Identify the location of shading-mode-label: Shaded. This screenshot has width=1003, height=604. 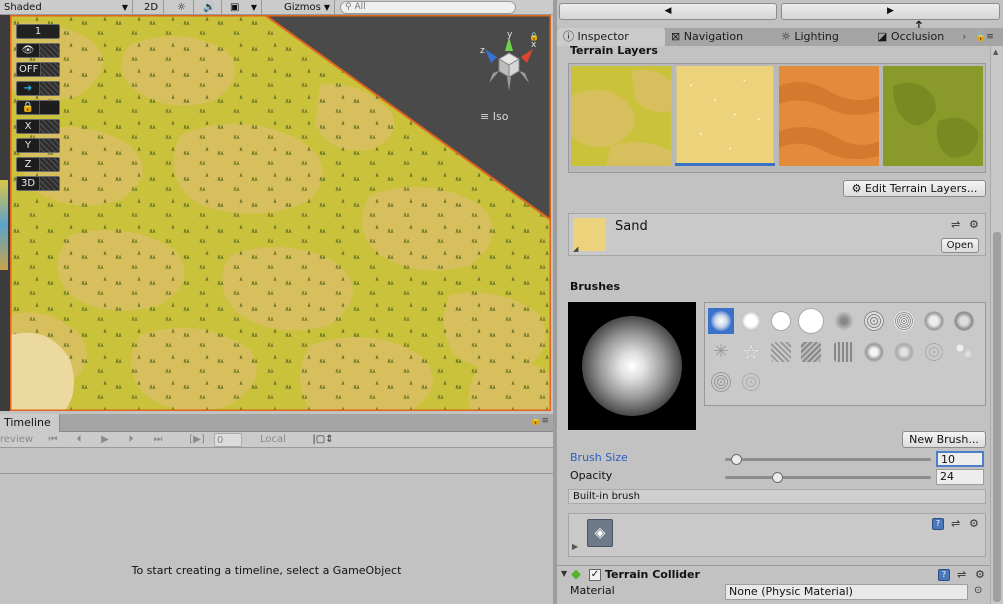
(23, 7).